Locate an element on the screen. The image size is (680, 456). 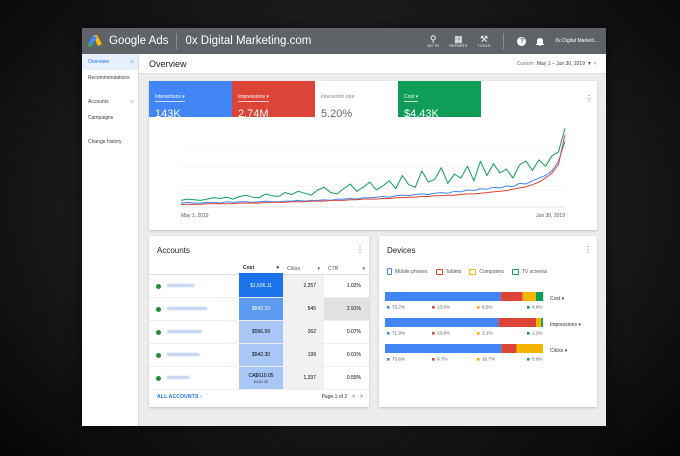
google-ads-logo: Google Ads is located at coordinates (128, 41).